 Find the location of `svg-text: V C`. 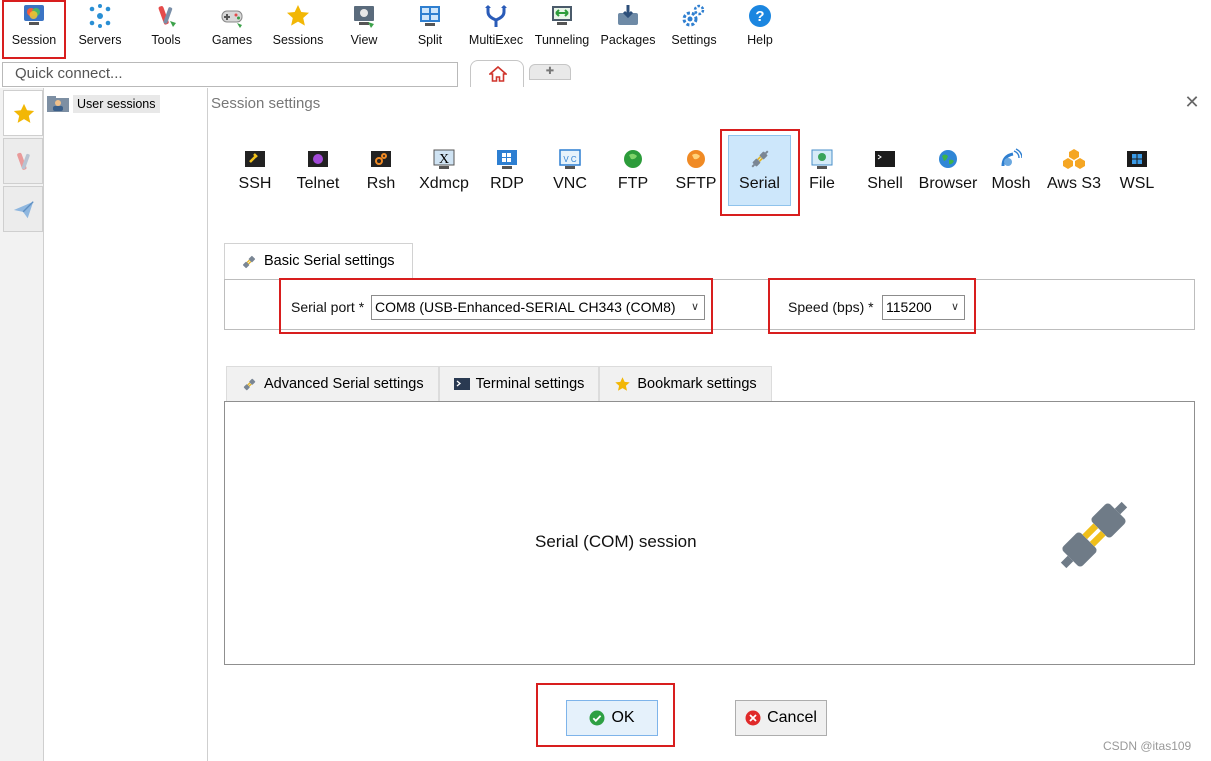

svg-text: V C is located at coordinates (570, 159).